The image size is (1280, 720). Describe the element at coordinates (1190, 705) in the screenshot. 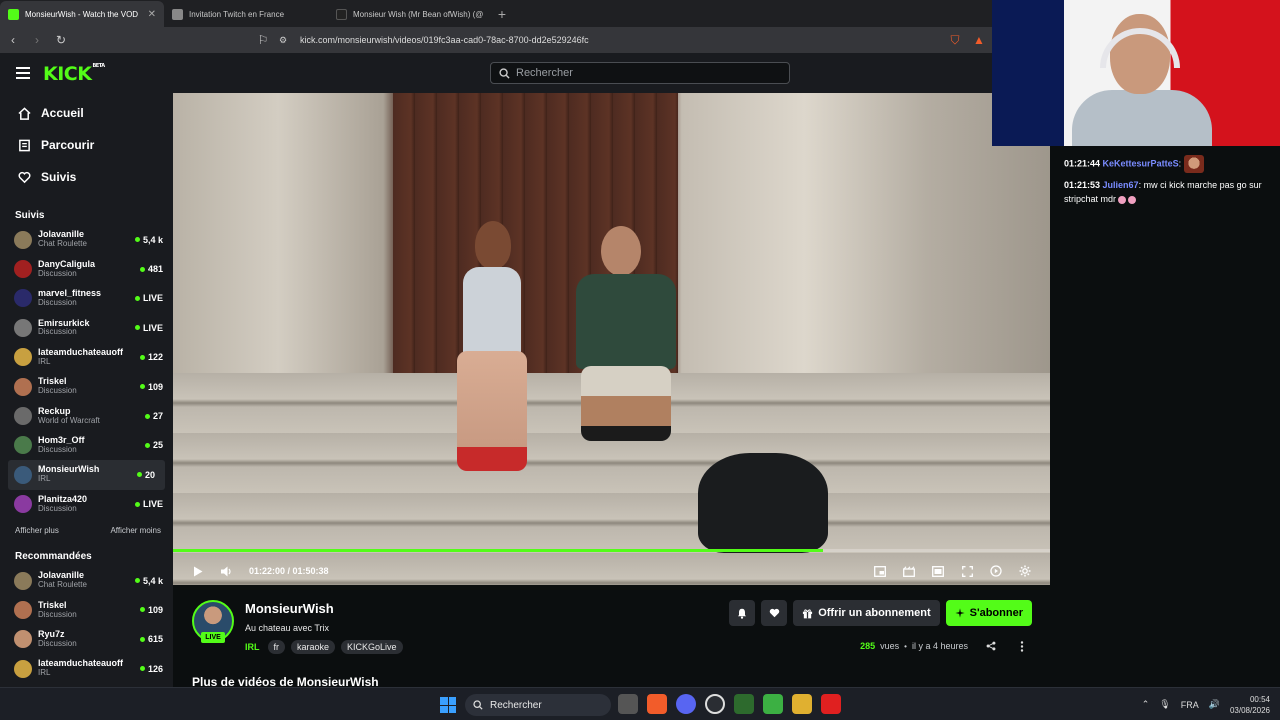

I see `language-indicator: FRA` at that location.